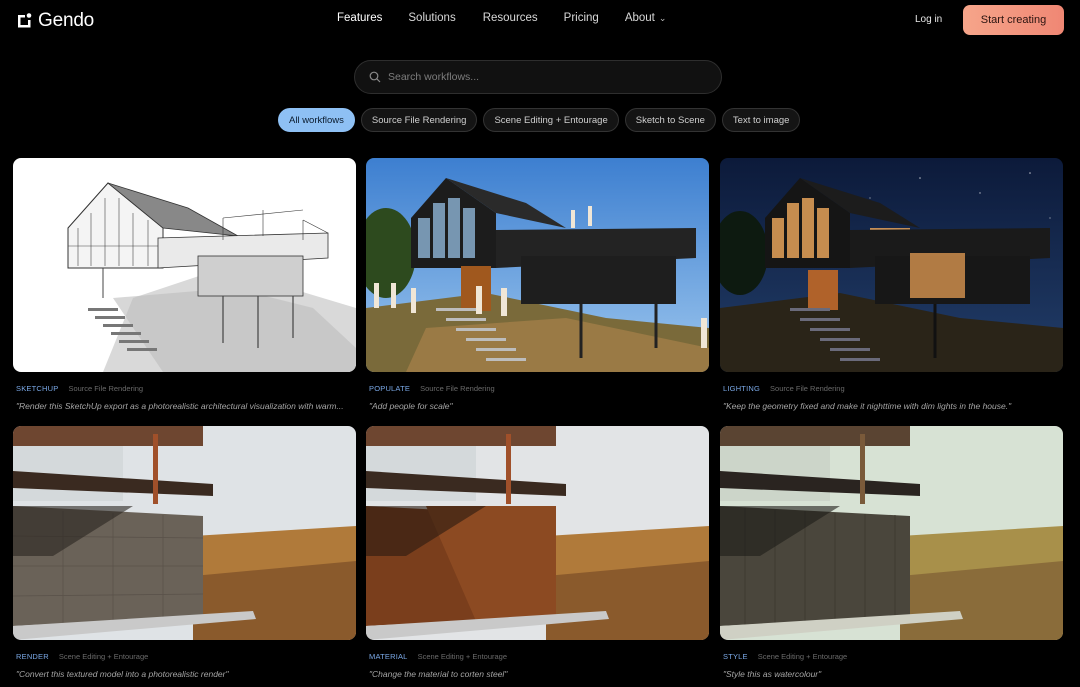  What do you see at coordinates (419, 120) in the screenshot?
I see `filter-source-file-rendering: Source File Rendering` at bounding box center [419, 120].